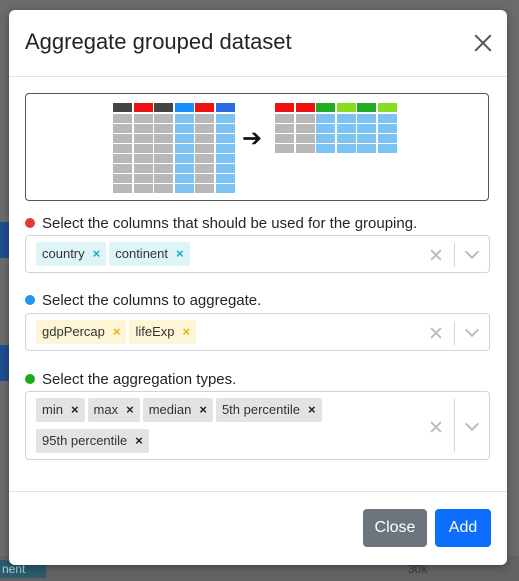  I want to click on add-button: Add, so click(463, 528).